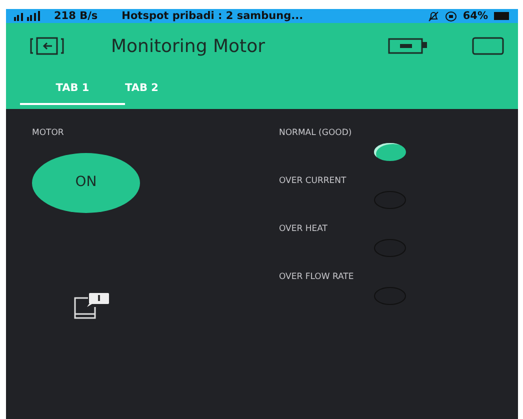 The image size is (523, 419). What do you see at coordinates (188, 46) in the screenshot?
I see `app-title: Monitoring Motor` at bounding box center [188, 46].